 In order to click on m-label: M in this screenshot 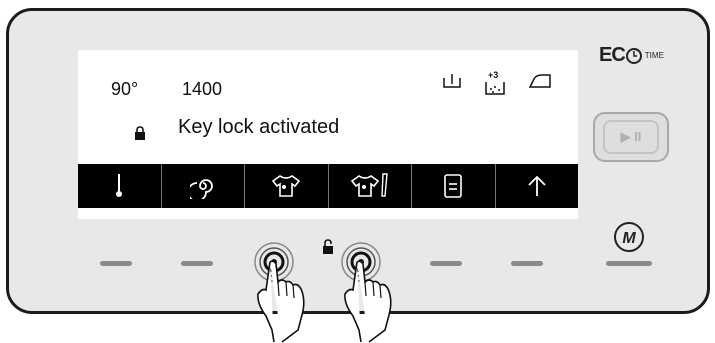, I will do `click(629, 238)`.